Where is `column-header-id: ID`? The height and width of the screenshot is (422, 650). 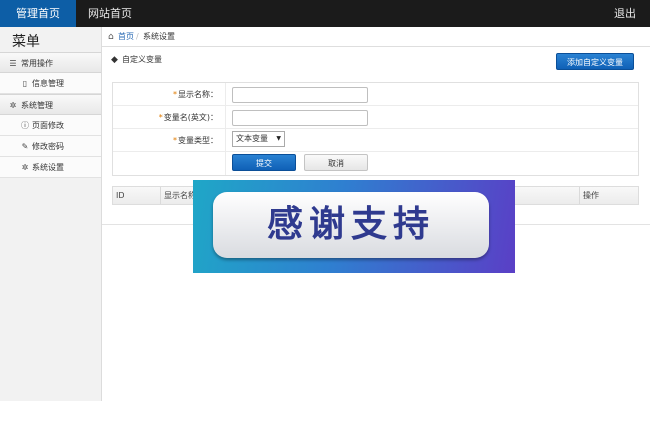 column-header-id: ID is located at coordinates (120, 195).